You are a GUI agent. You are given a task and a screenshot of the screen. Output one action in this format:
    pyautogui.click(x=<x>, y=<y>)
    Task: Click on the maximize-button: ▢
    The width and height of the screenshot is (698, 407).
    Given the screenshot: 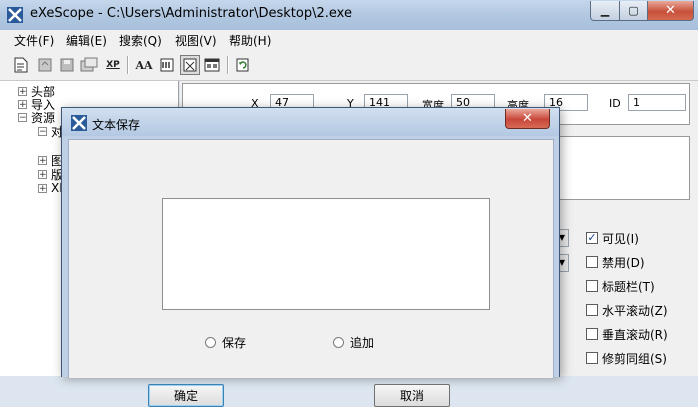 What is the action you would take?
    pyautogui.click(x=633, y=11)
    